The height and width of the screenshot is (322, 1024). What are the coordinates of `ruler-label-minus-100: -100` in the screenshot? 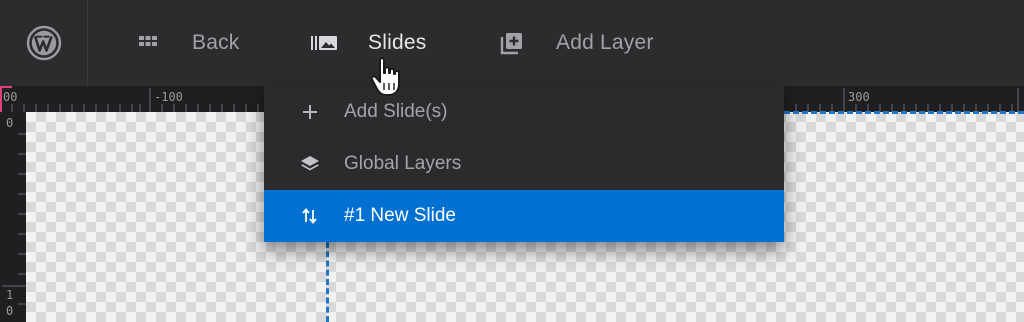 It's located at (168, 97).